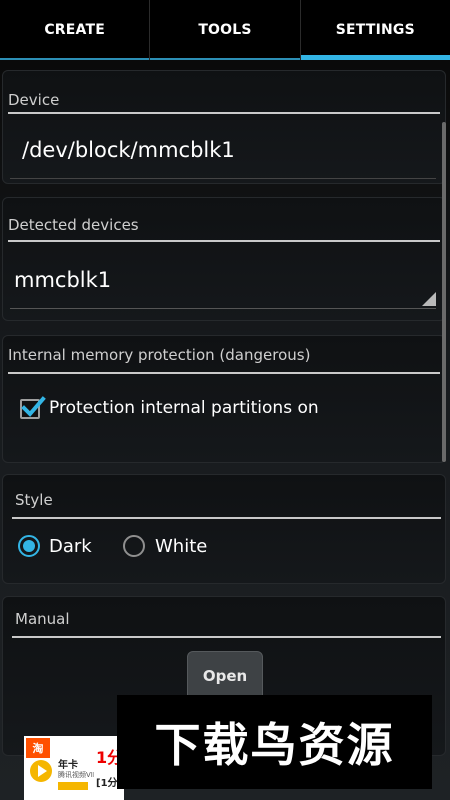 This screenshot has width=450, height=800. Describe the element at coordinates (128, 150) in the screenshot. I see `device-path-input: /dev/block/mmcblk1` at that location.